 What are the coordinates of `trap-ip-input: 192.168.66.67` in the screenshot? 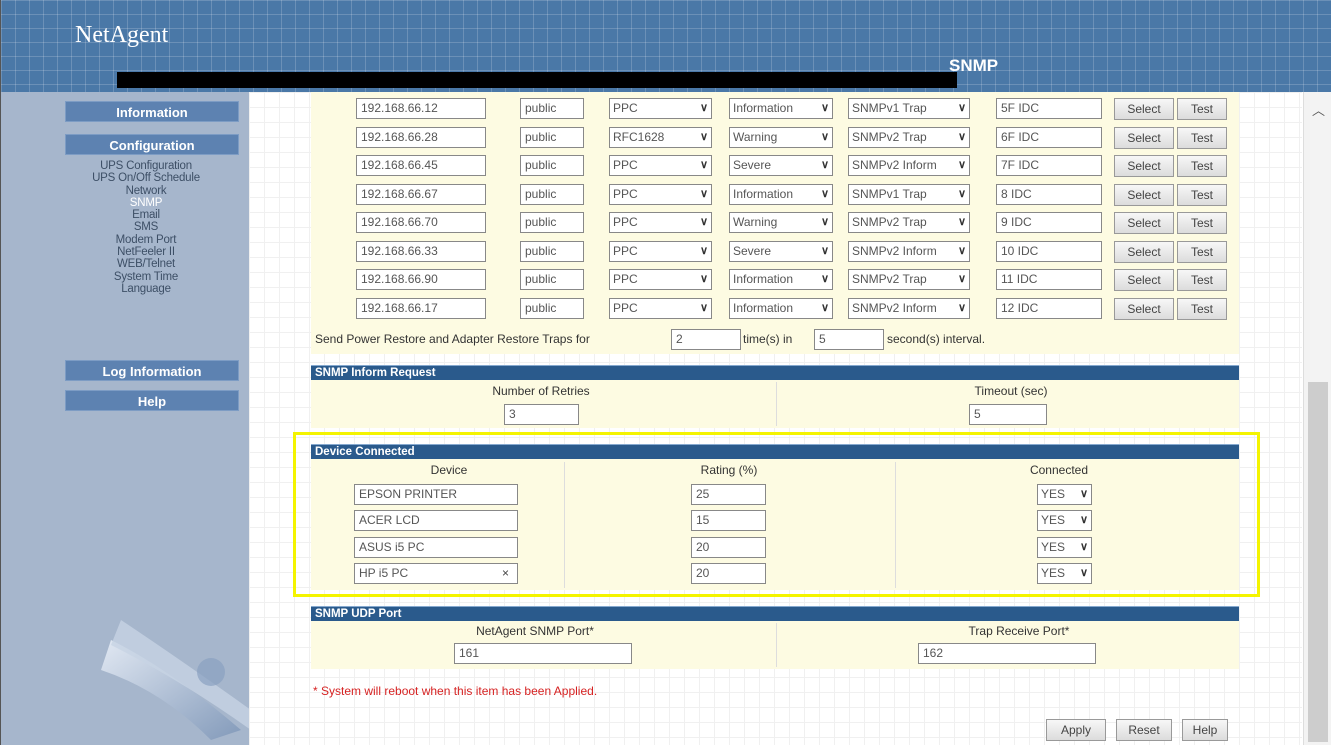 It's located at (421, 194).